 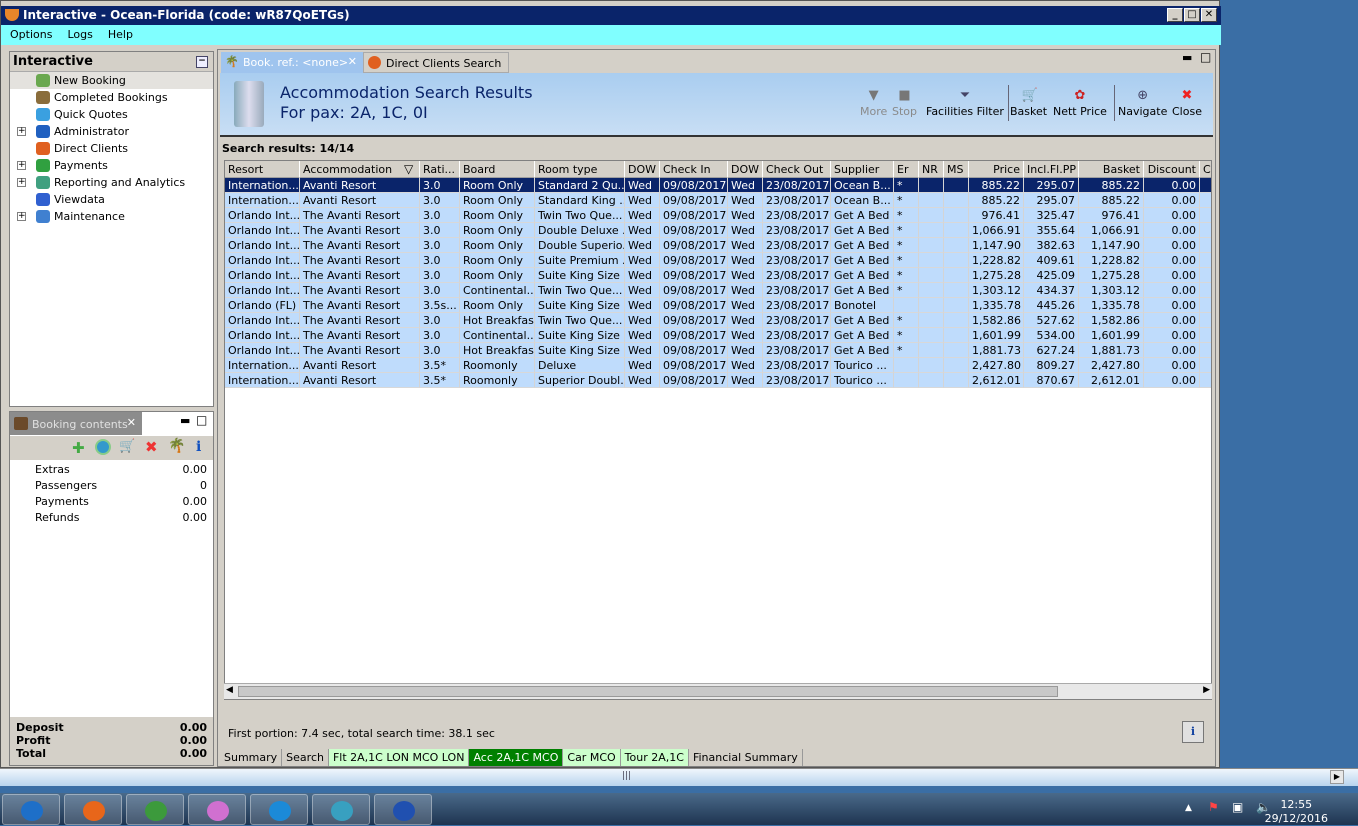 I want to click on menu-logs: Logs, so click(x=78, y=33).